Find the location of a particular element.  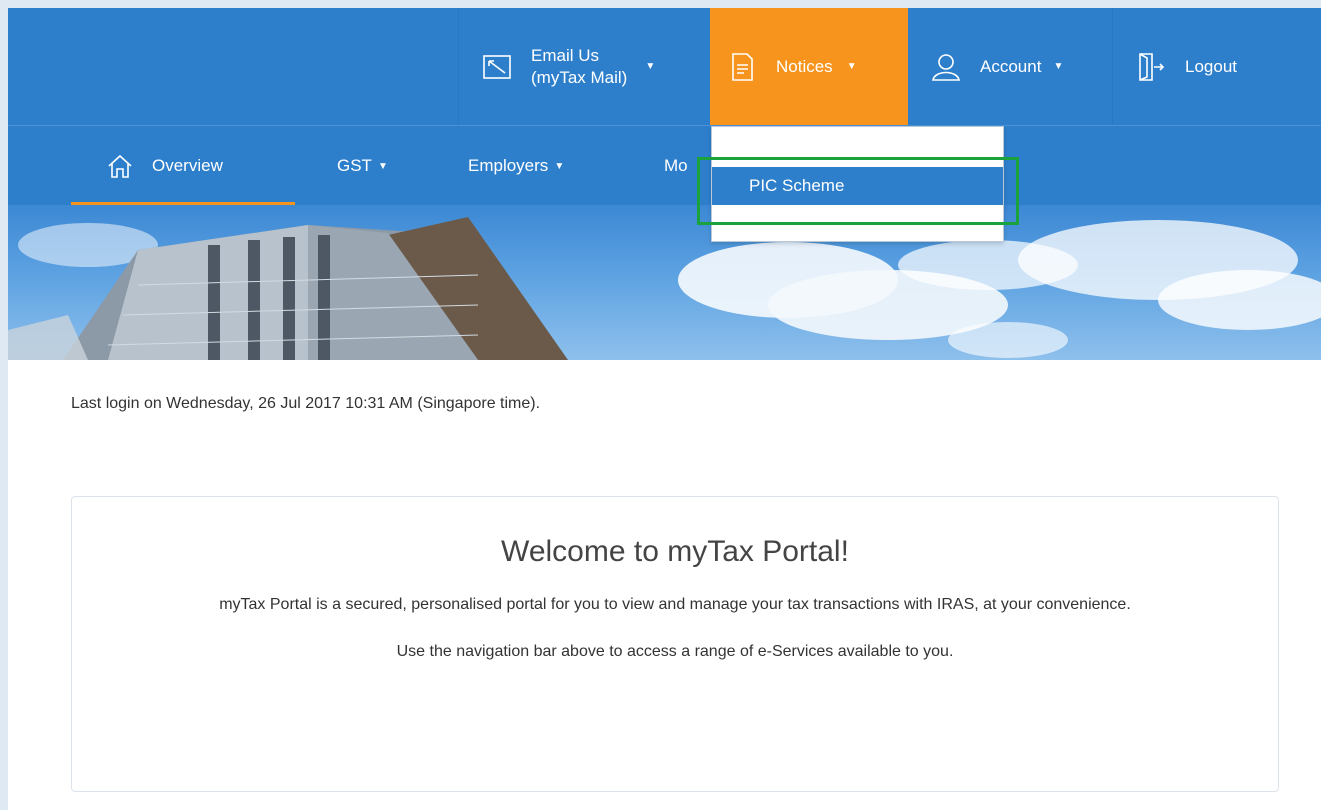

nav-overview: Overview is located at coordinates (164, 166).